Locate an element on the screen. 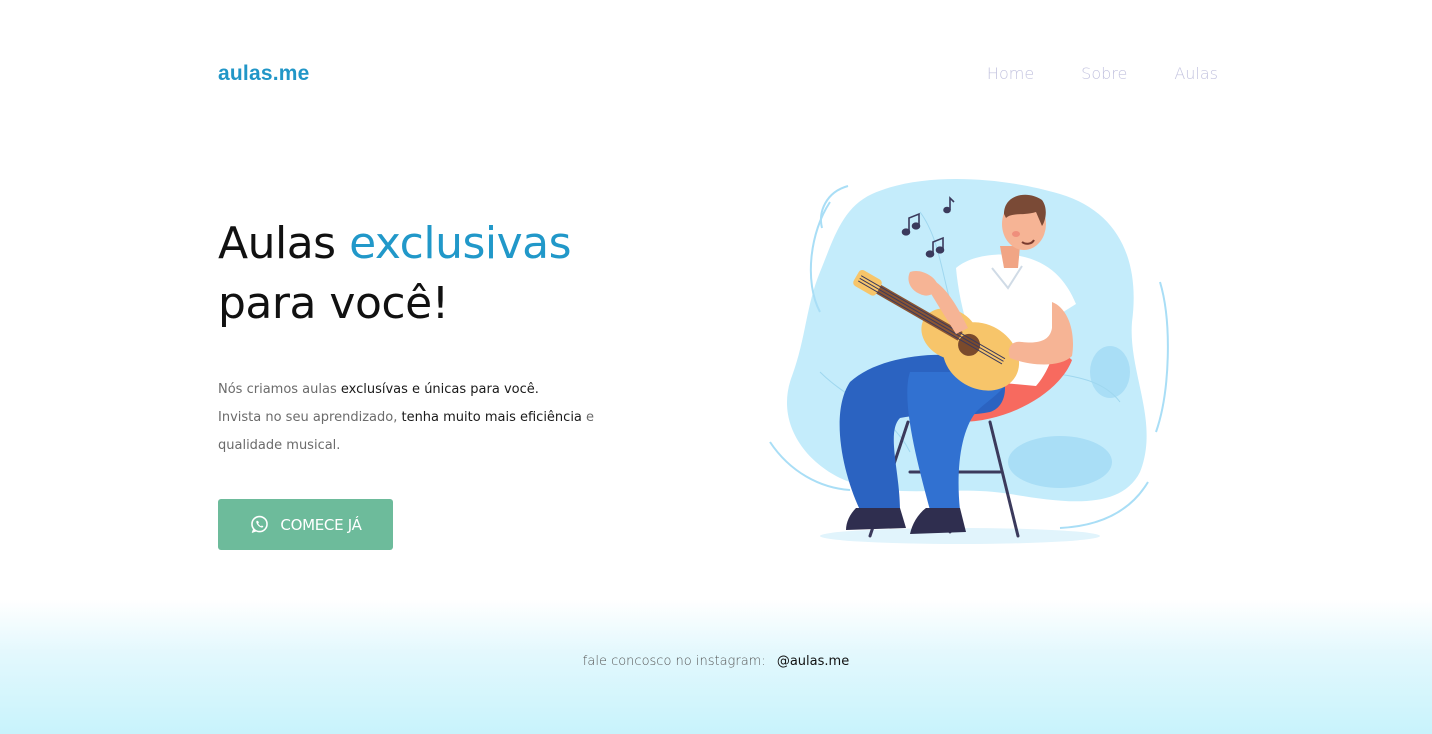 Image resolution: width=1432 pixels, height=734 pixels. comece-ja-button: COMECE JÁ is located at coordinates (305, 524).